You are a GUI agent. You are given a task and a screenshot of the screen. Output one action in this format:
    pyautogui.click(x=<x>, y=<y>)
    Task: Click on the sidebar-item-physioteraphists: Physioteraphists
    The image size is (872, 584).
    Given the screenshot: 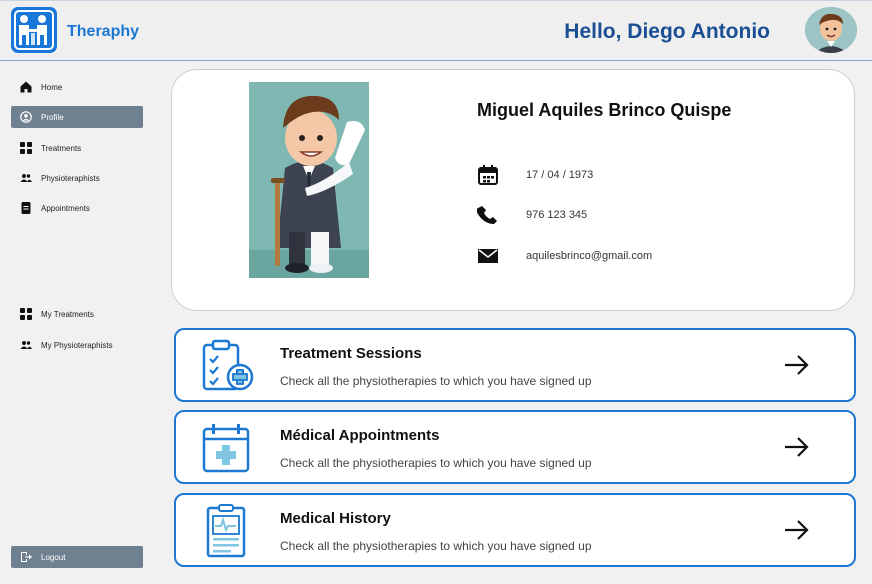 What is the action you would take?
    pyautogui.click(x=77, y=178)
    